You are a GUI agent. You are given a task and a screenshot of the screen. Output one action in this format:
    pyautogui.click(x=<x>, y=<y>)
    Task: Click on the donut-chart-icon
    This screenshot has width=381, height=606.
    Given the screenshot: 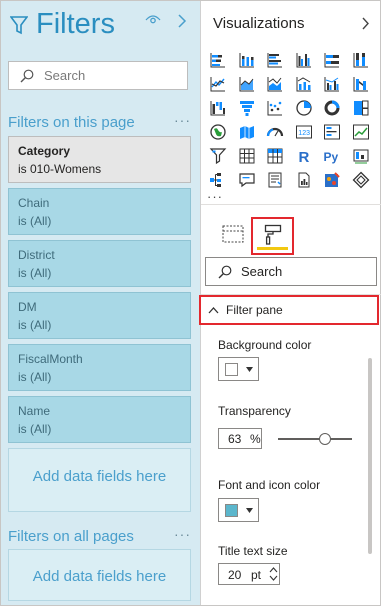 What is the action you would take?
    pyautogui.click(x=332, y=108)
    